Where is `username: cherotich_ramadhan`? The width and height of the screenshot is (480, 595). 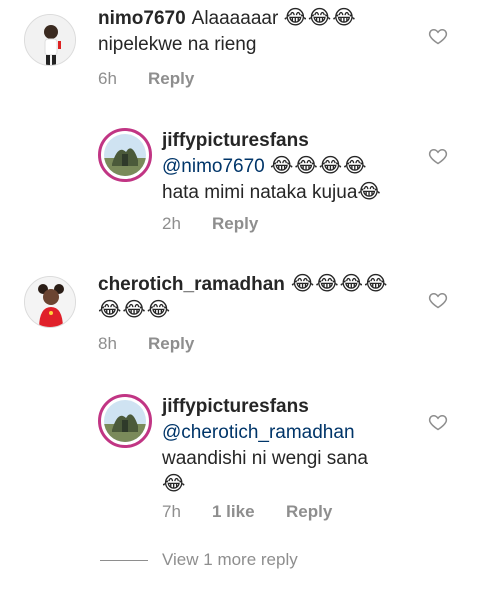
username: cherotich_ramadhan is located at coordinates (191, 284).